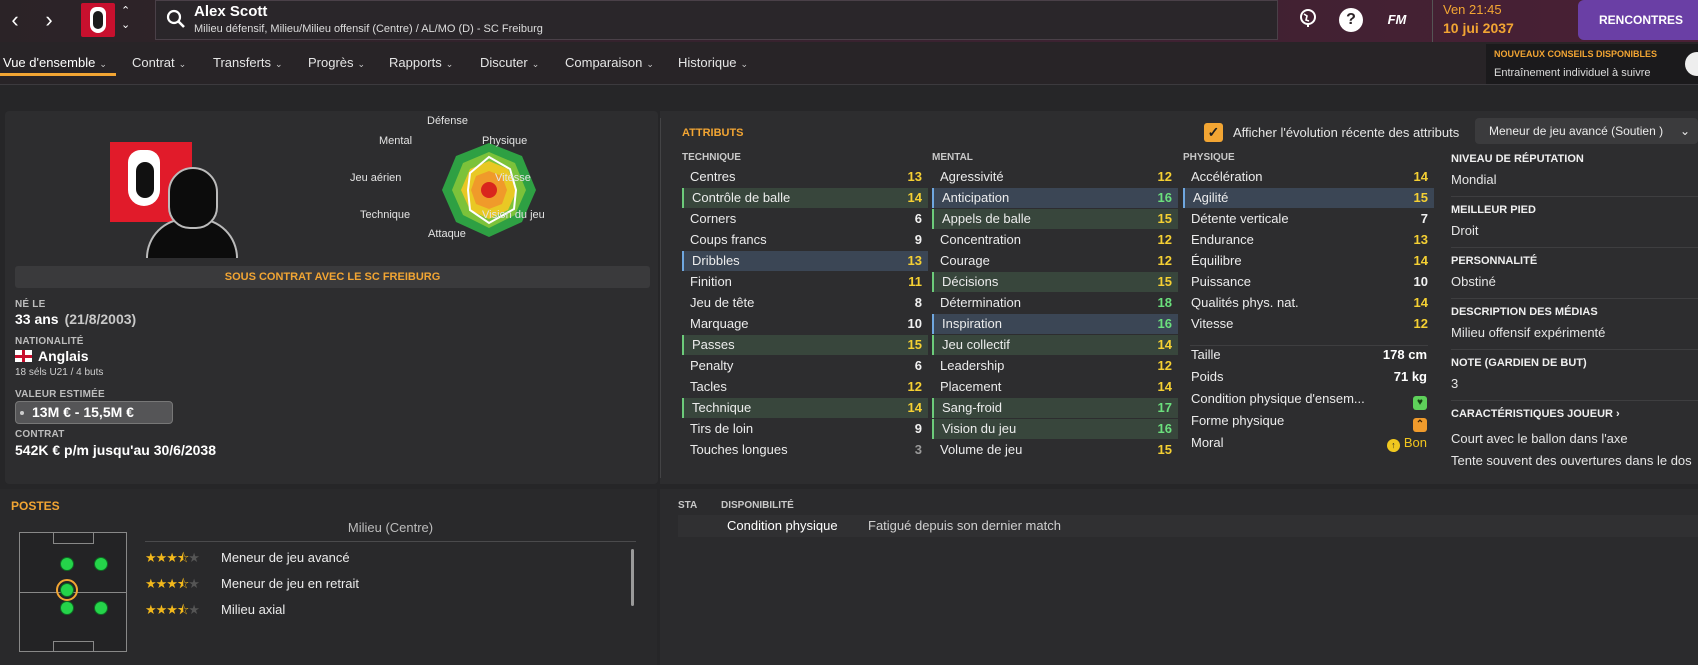 The height and width of the screenshot is (665, 1698). I want to click on attribute-name: Tacles, so click(708, 386).